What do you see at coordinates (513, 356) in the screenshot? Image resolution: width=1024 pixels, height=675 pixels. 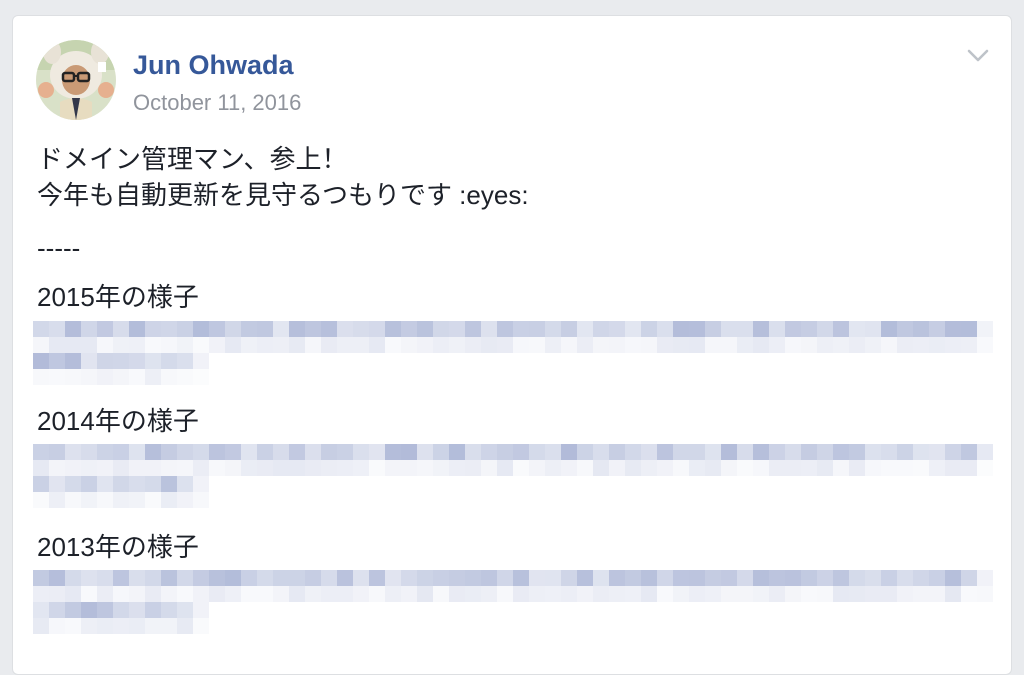 I see `blurred-link-2015` at bounding box center [513, 356].